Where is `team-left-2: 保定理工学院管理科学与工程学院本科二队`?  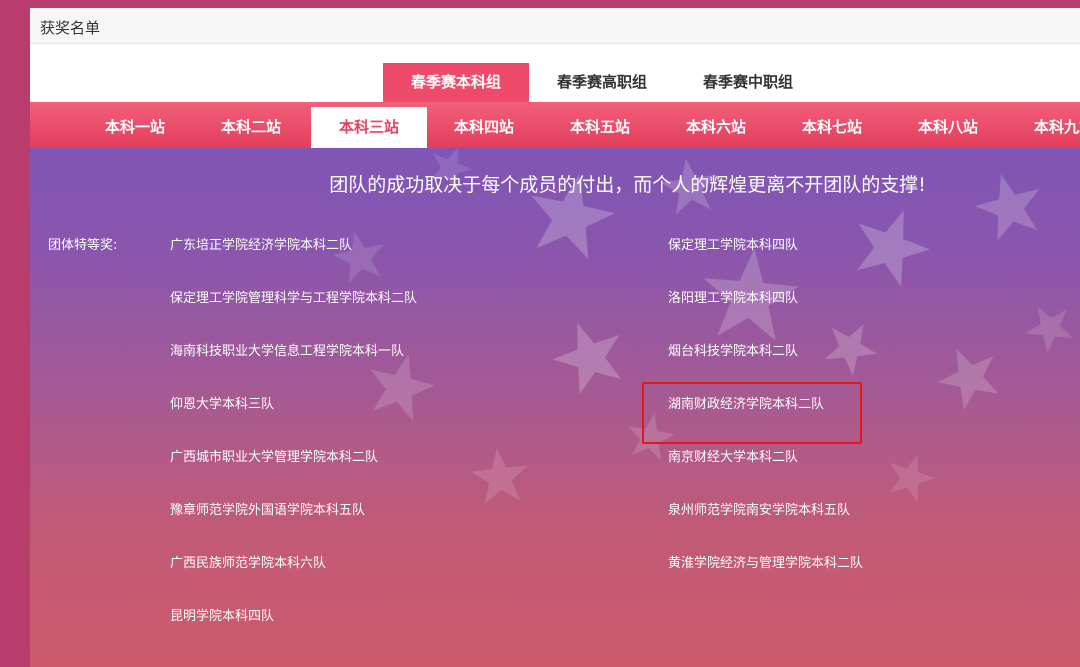
team-left-2: 保定理工学院管理科学与工程学院本科二队 is located at coordinates (294, 298).